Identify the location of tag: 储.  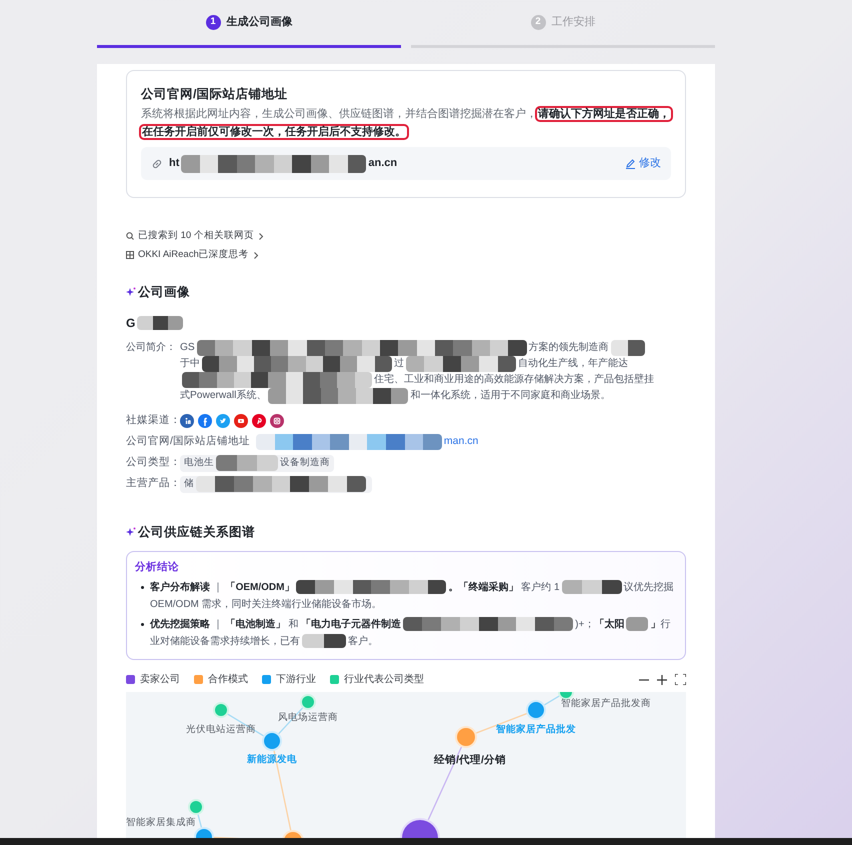
(276, 484).